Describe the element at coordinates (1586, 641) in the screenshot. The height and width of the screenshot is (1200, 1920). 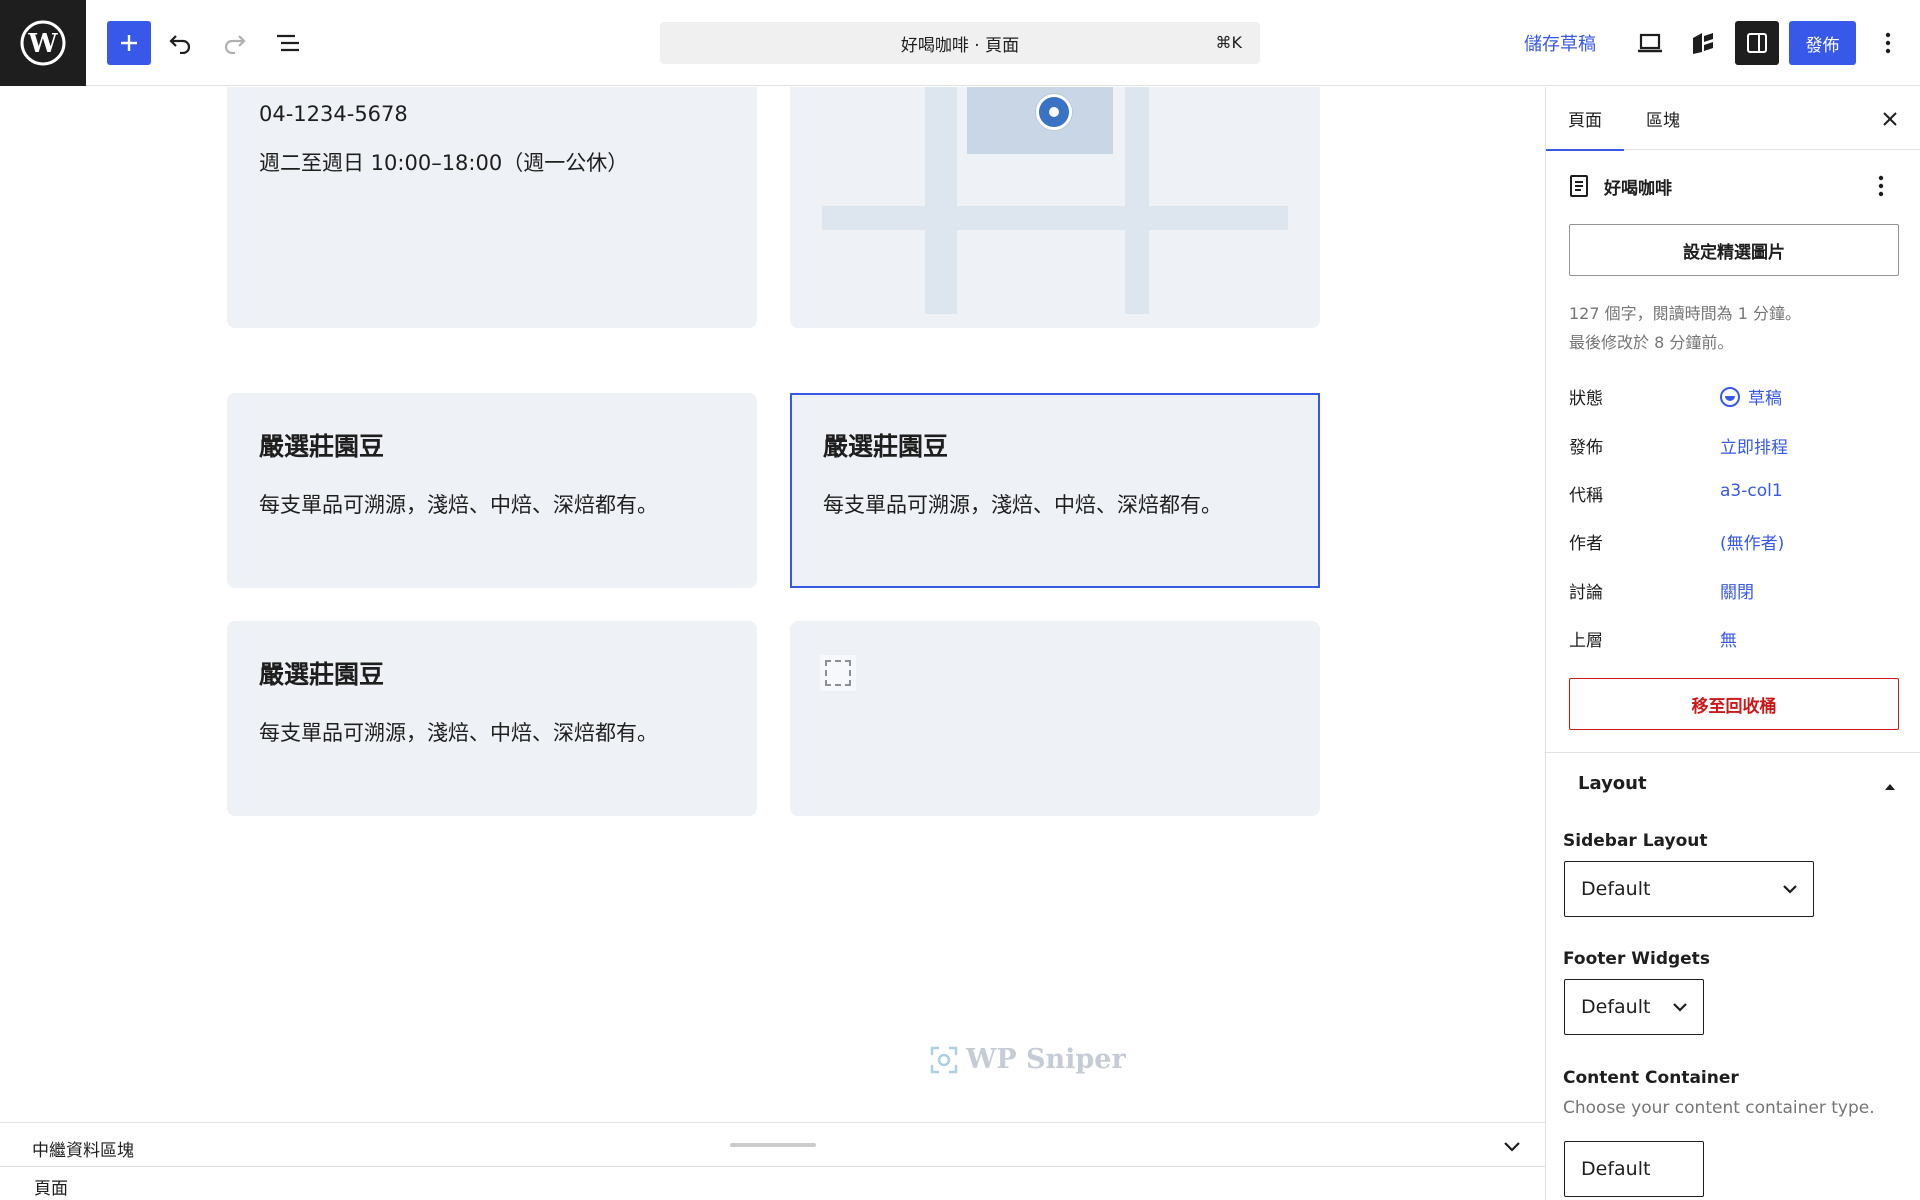
I see `prop-label-parent: 上層` at that location.